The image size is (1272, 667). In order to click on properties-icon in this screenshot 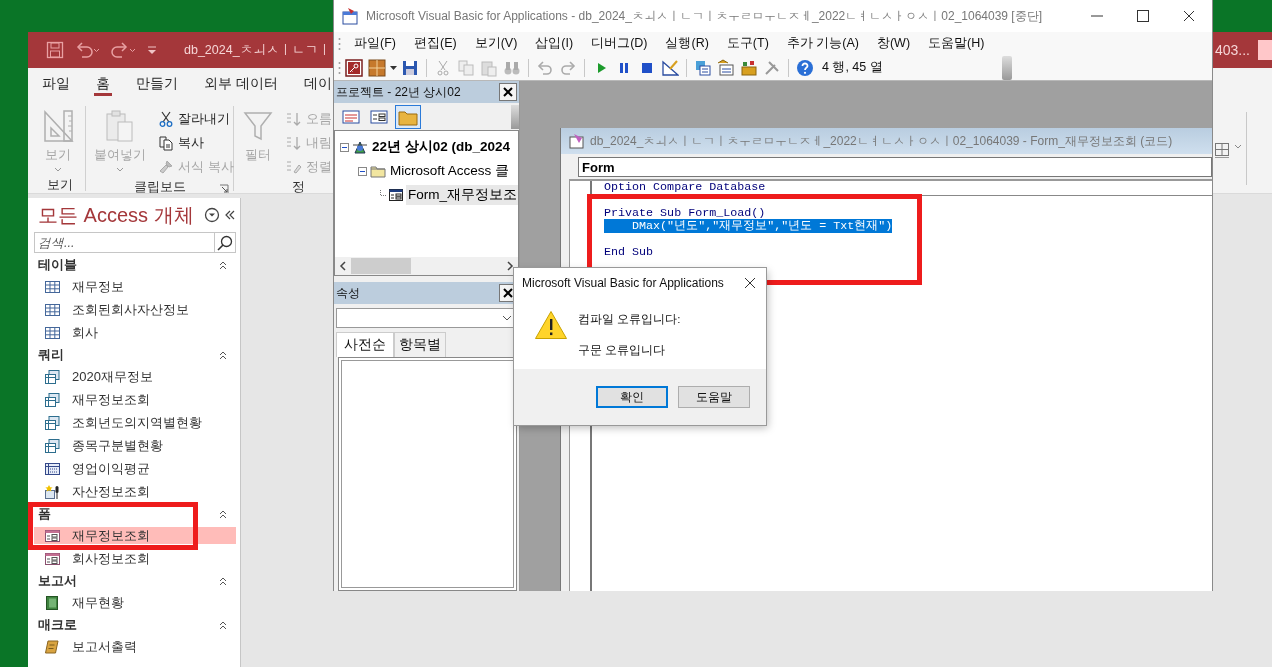, I will do `click(726, 67)`.